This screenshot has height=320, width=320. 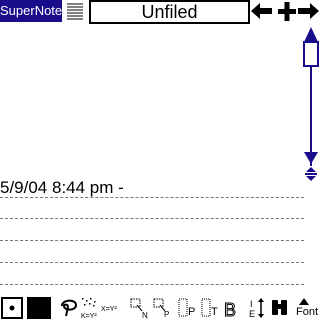 I want to click on lasso-icon, so click(x=69, y=308).